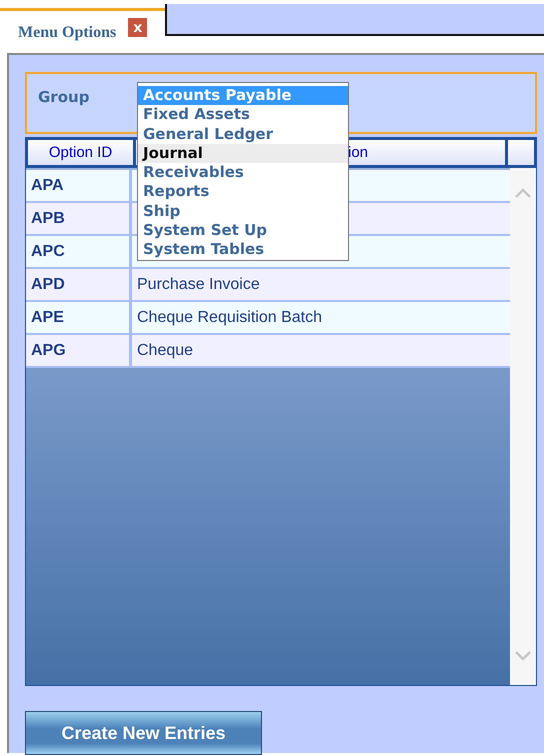  Describe the element at coordinates (523, 193) in the screenshot. I see `scroll-up-icon` at that location.